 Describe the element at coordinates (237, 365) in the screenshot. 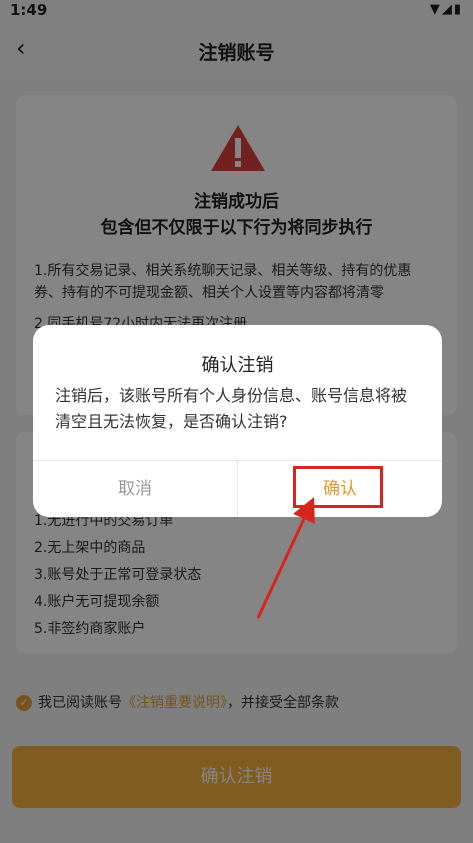

I see `dialog-title: 确认注销` at that location.